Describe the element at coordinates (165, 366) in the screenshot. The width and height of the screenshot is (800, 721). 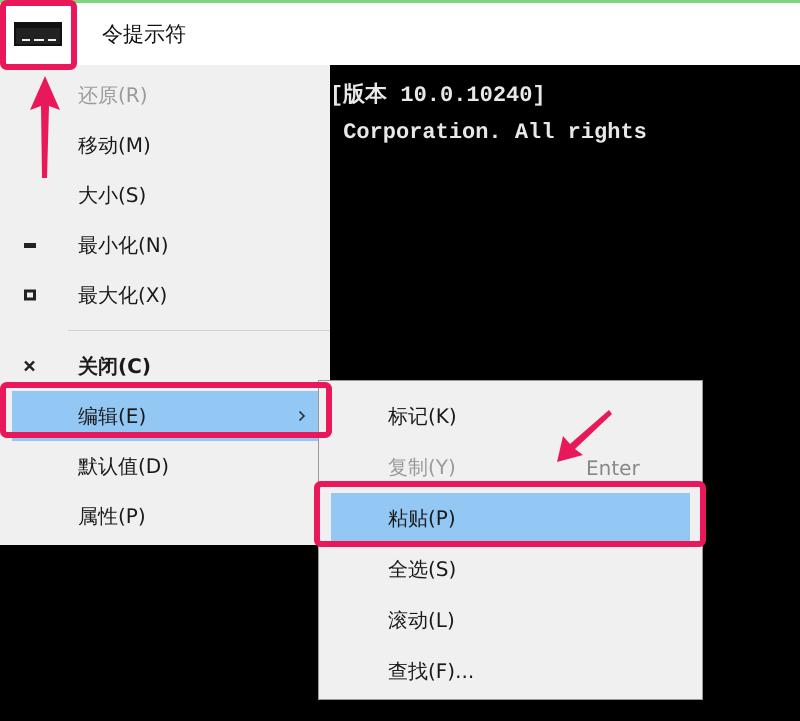
I see `menu-item: 关闭(C)` at that location.